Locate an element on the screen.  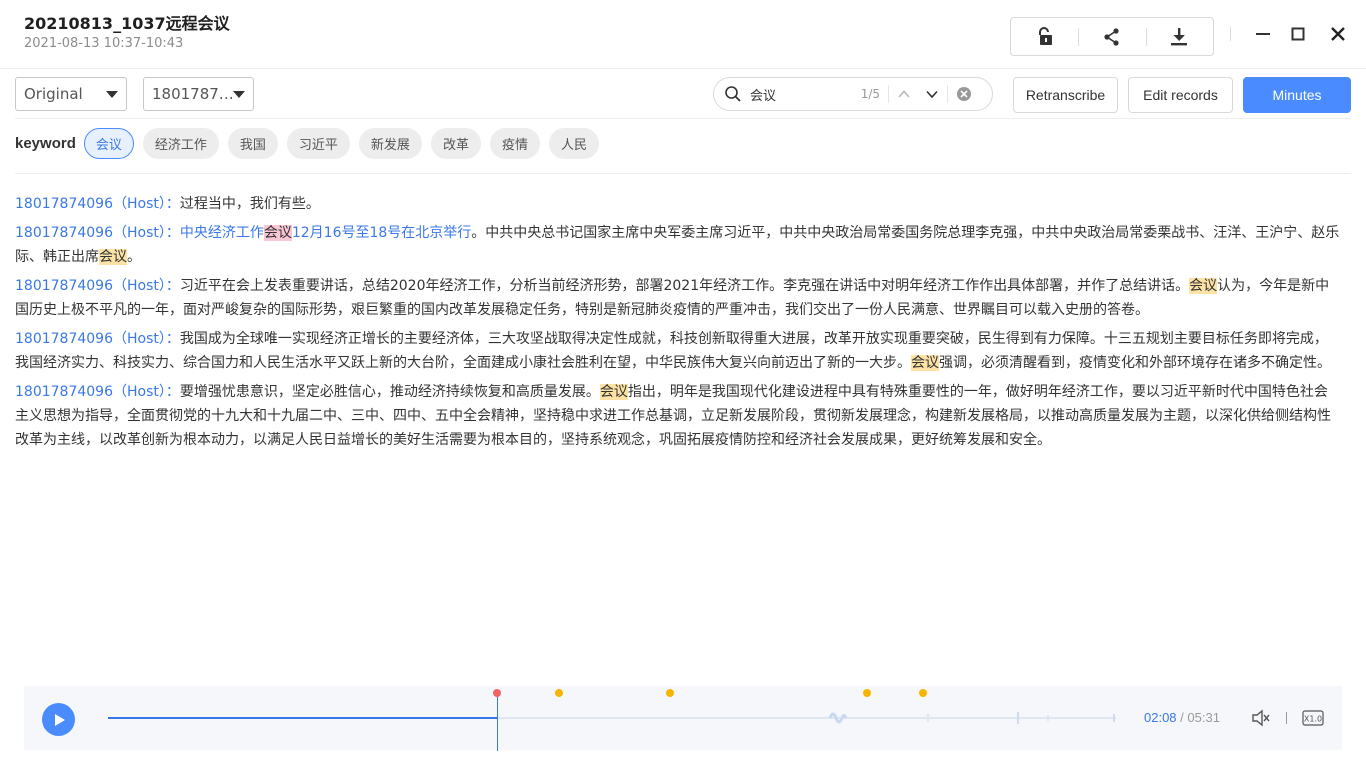
playhead-line is located at coordinates (498, 722).